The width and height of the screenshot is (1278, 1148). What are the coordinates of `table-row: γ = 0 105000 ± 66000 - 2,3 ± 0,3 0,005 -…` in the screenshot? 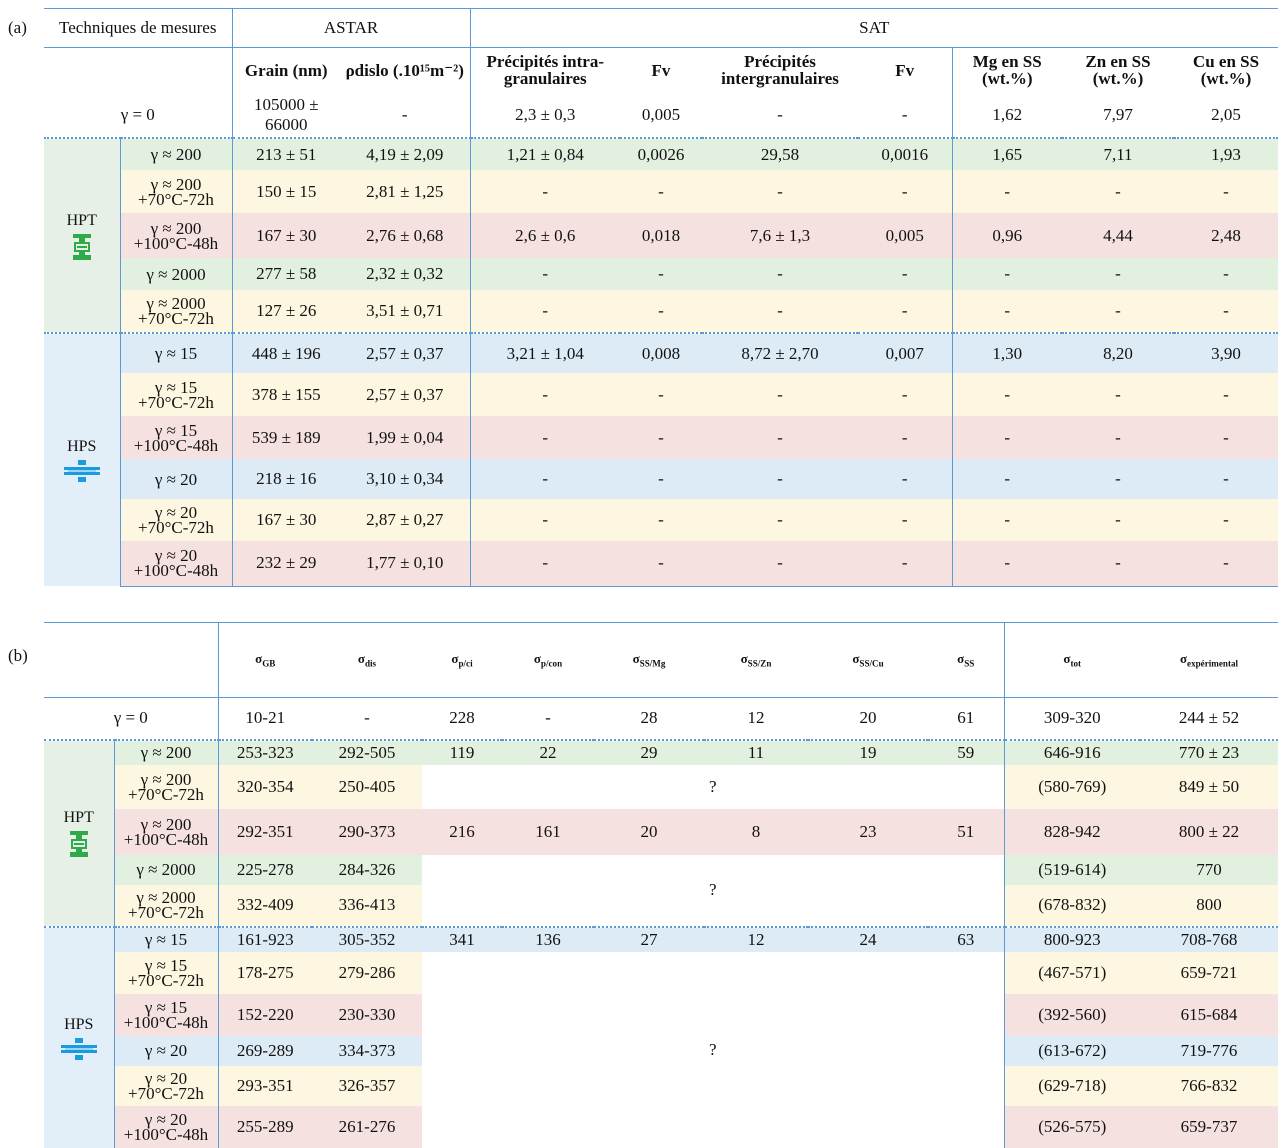 It's located at (661, 115).